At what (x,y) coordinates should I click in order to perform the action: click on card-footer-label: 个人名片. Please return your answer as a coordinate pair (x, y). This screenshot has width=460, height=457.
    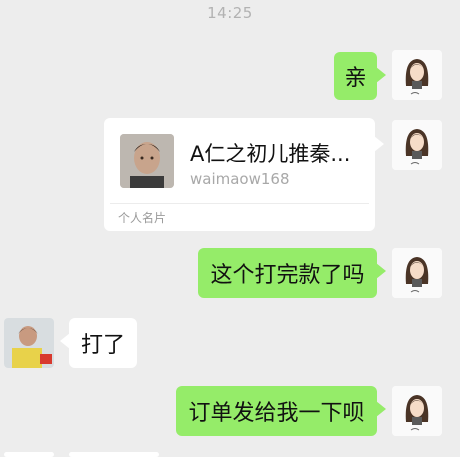
    Looking at the image, I should click on (142, 218).